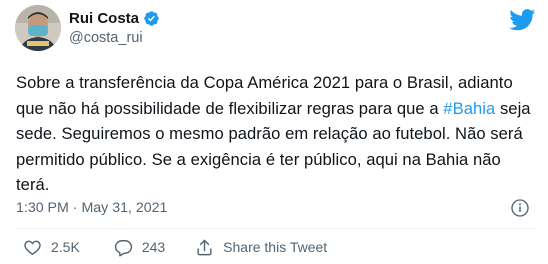  What do you see at coordinates (276, 228) in the screenshot?
I see `divider` at bounding box center [276, 228].